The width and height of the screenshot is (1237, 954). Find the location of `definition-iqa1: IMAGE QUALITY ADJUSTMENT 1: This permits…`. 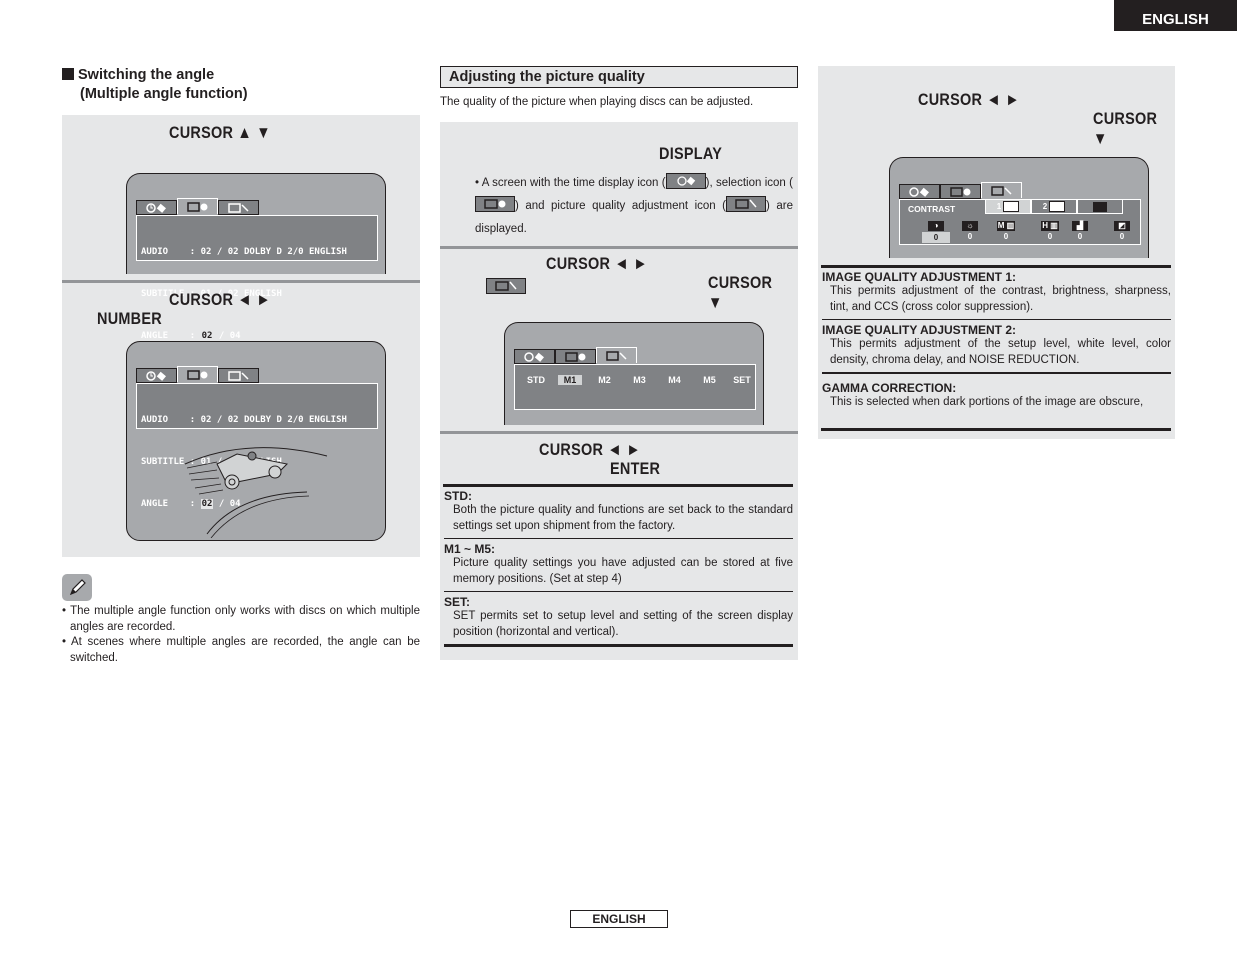

definition-iqa1: IMAGE QUALITY ADJUSTMENT 1: This permits… is located at coordinates (996, 295).